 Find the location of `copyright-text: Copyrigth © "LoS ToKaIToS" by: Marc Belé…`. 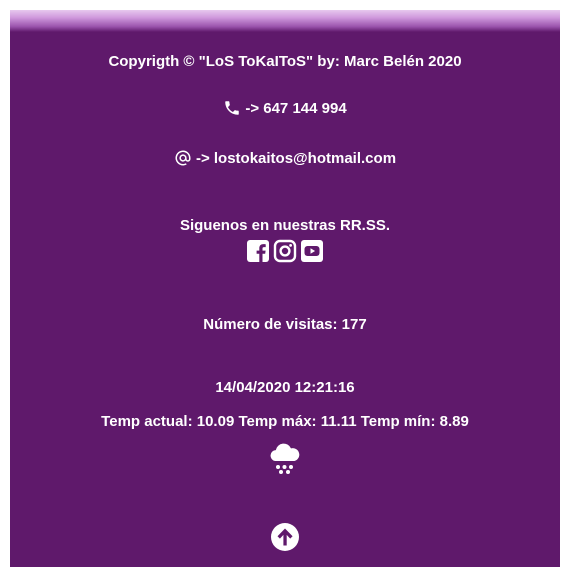

copyright-text: Copyrigth © "LoS ToKaIToS" by: Marc Belé… is located at coordinates (285, 61).